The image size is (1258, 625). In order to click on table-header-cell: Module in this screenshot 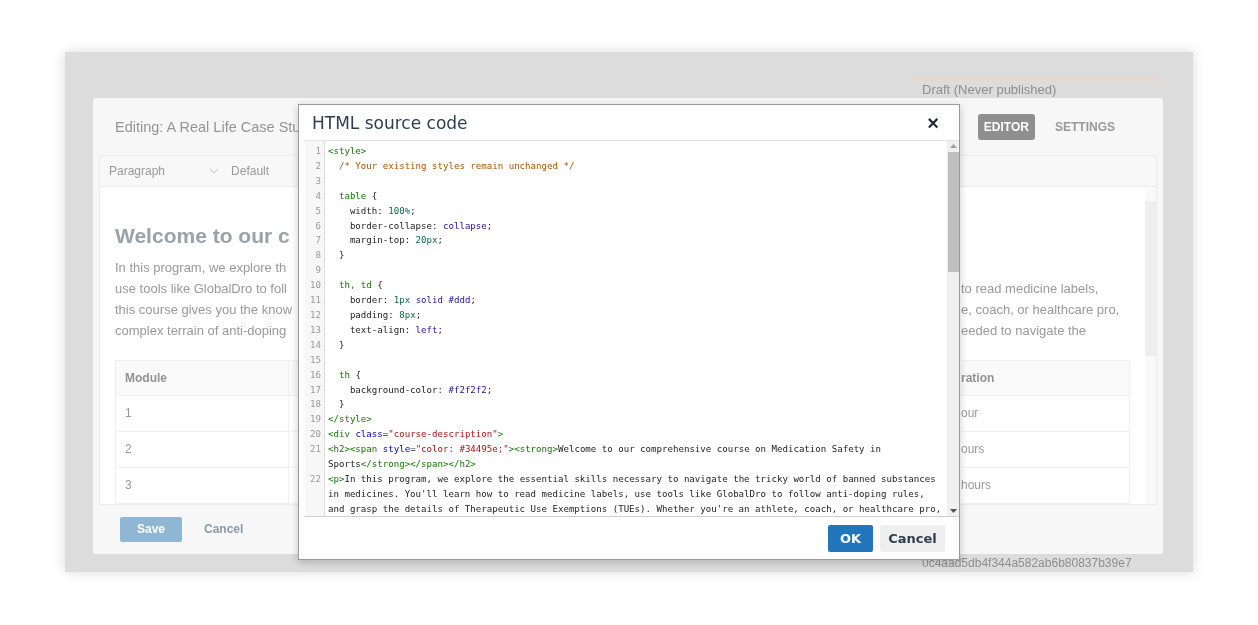, I will do `click(202, 377)`.